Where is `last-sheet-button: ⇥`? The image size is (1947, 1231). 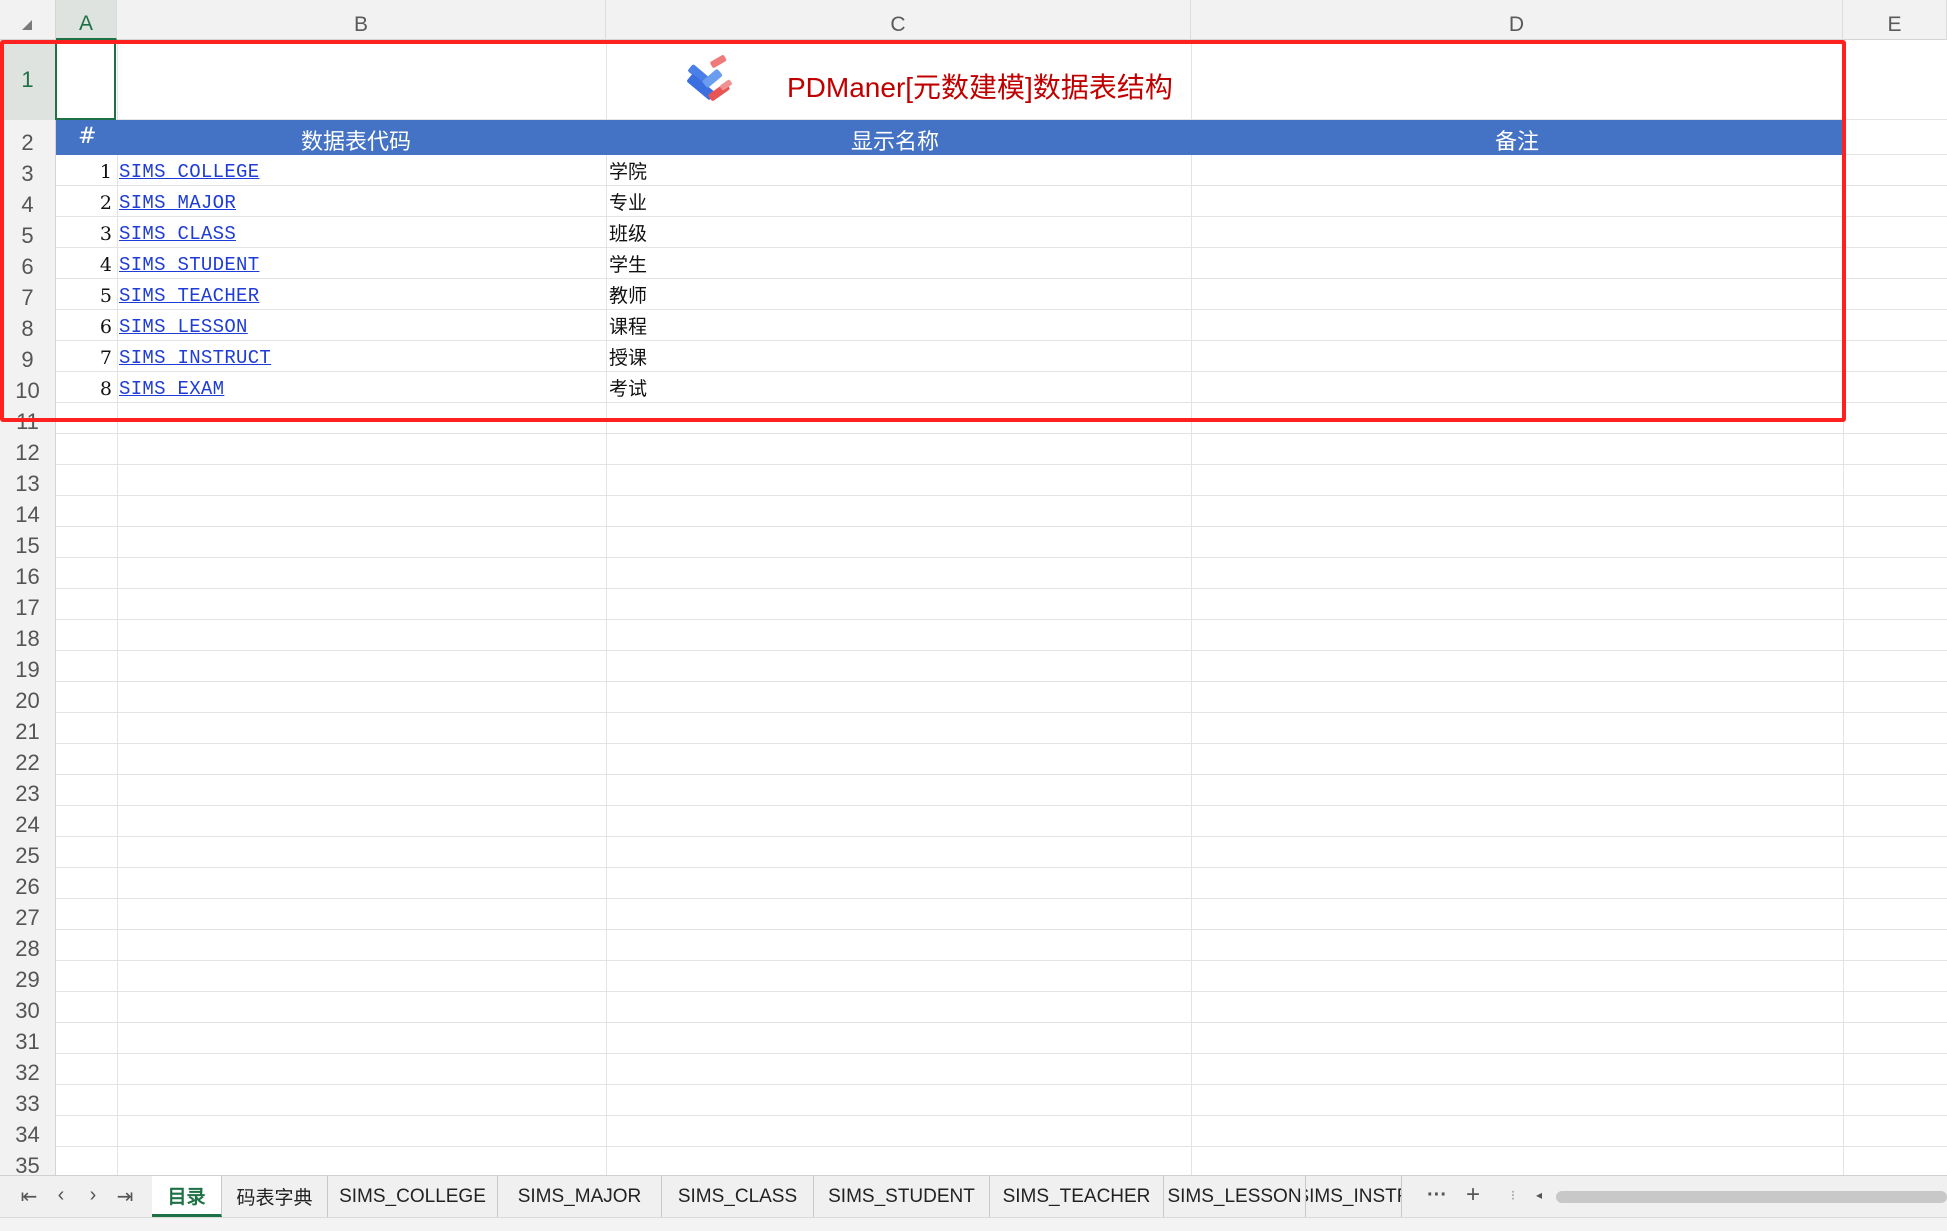 last-sheet-button: ⇥ is located at coordinates (125, 1196).